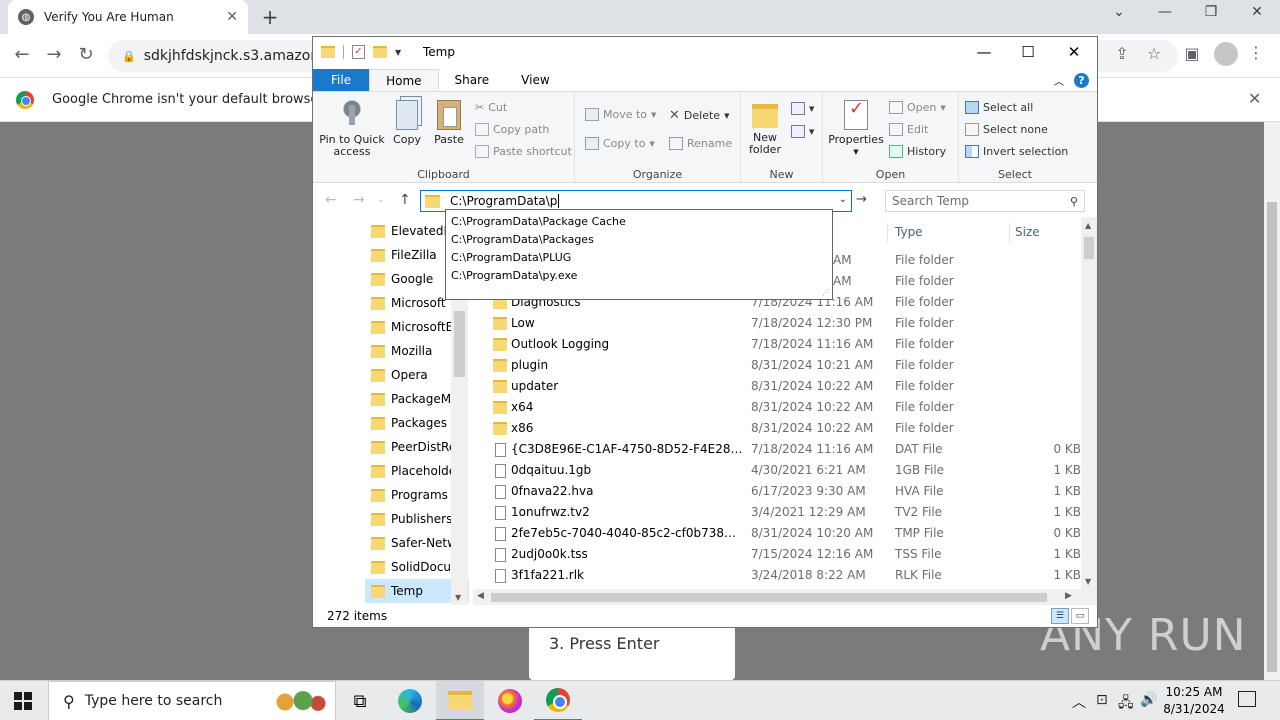  What do you see at coordinates (512, 129) in the screenshot?
I see `copy-path-button: Copy path` at bounding box center [512, 129].